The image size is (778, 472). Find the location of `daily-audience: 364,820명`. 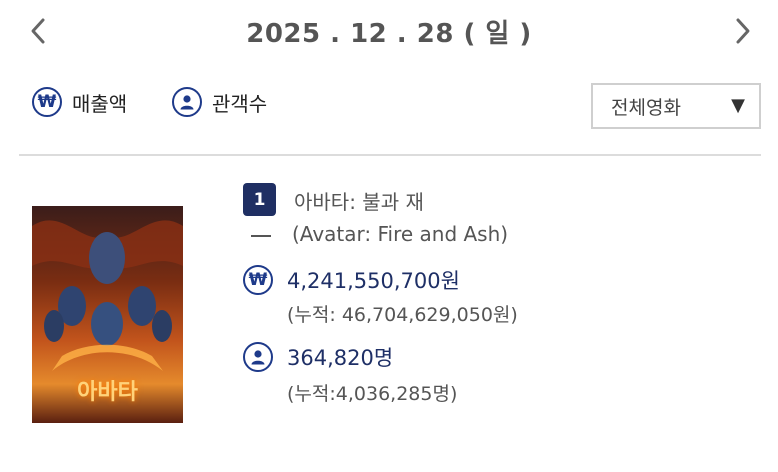

daily-audience: 364,820명 is located at coordinates (340, 358).